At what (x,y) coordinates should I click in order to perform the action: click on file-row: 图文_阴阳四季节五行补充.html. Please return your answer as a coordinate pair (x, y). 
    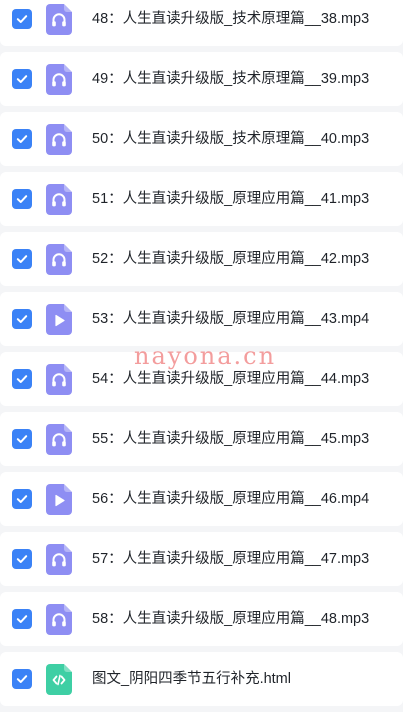
    Looking at the image, I should click on (201, 679).